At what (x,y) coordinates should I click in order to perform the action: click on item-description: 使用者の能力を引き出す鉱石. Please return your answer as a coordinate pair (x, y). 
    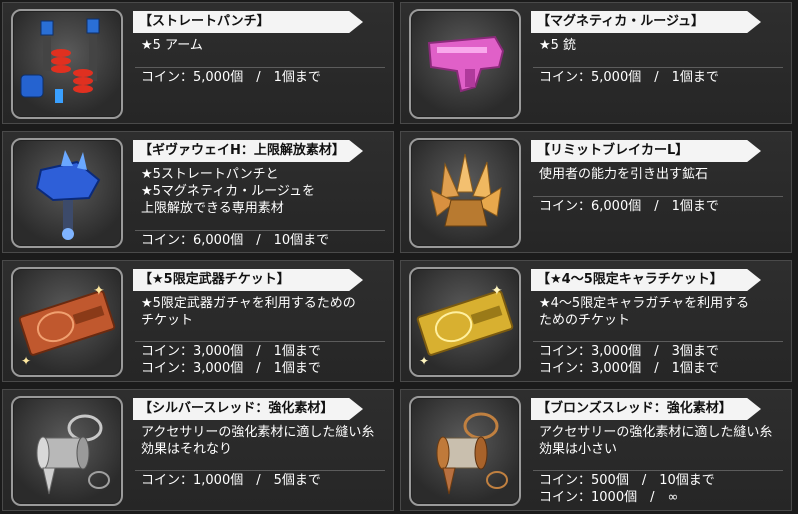
    Looking at the image, I should click on (624, 174).